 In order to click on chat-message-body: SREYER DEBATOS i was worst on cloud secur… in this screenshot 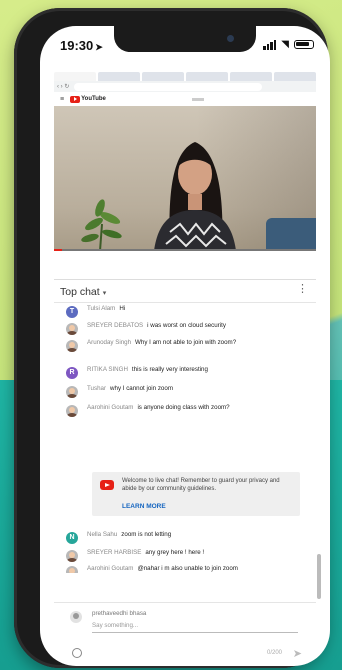, I will do `click(187, 328)`.